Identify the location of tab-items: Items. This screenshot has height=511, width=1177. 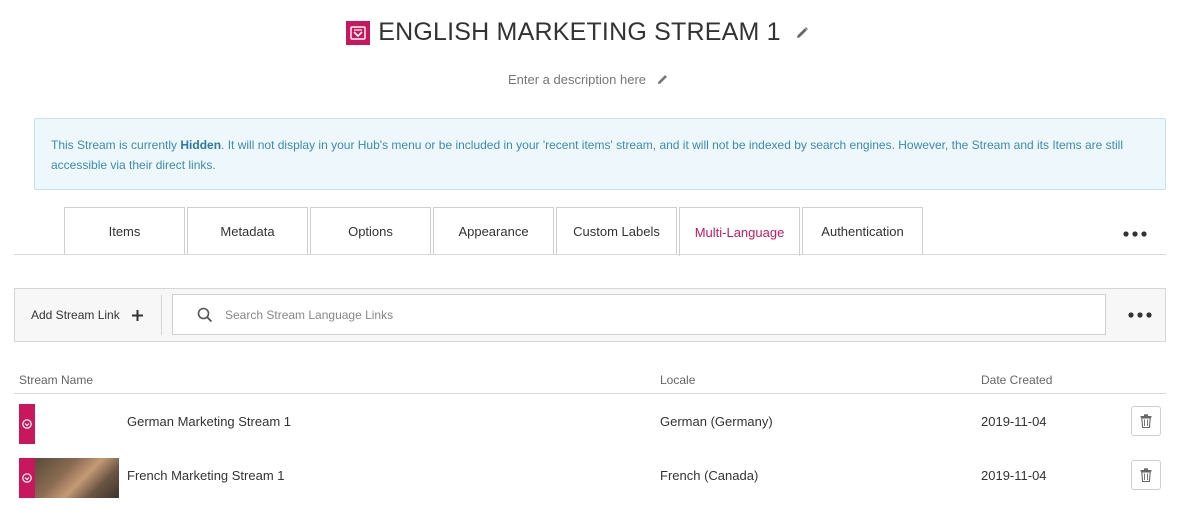
(124, 231).